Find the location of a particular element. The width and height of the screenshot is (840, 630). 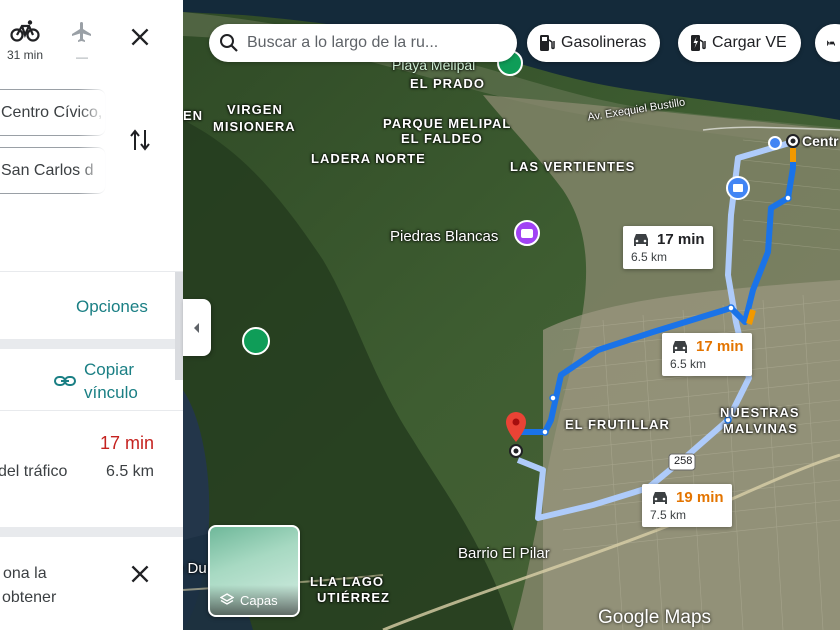

route-callout: 17 min 6.5 km is located at coordinates (668, 247).